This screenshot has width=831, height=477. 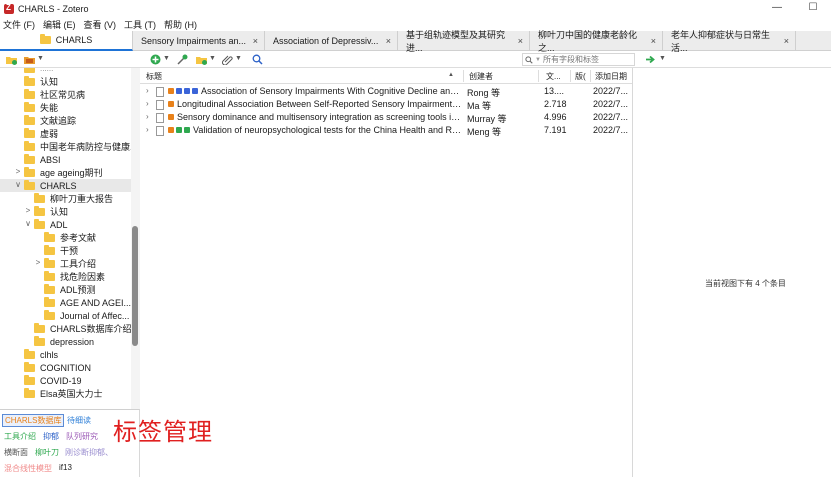 I want to click on collection-item: 干预, so click(x=61, y=250).